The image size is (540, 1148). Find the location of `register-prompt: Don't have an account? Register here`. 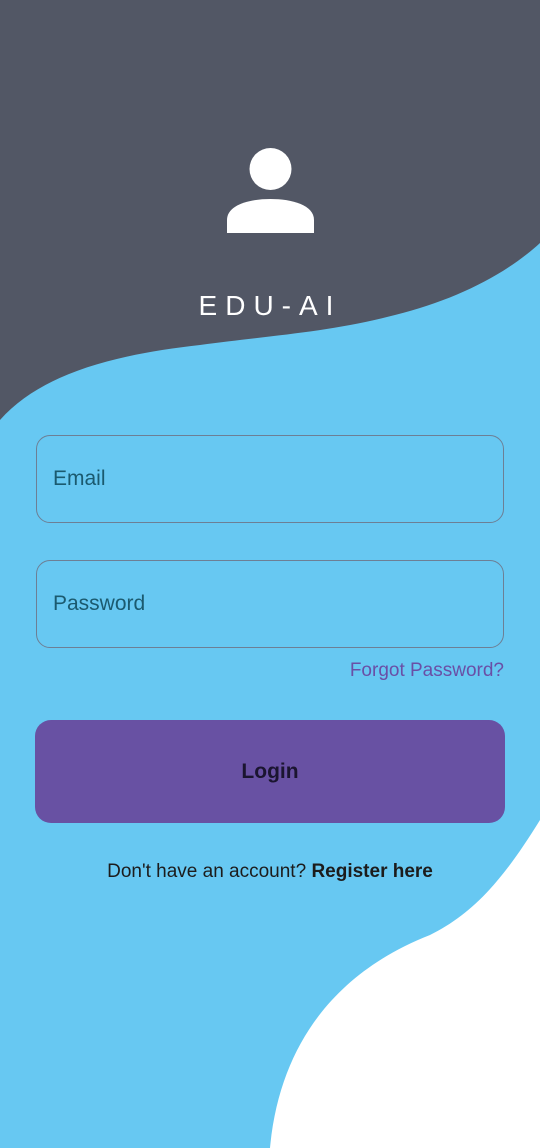

register-prompt: Don't have an account? Register here is located at coordinates (270, 872).